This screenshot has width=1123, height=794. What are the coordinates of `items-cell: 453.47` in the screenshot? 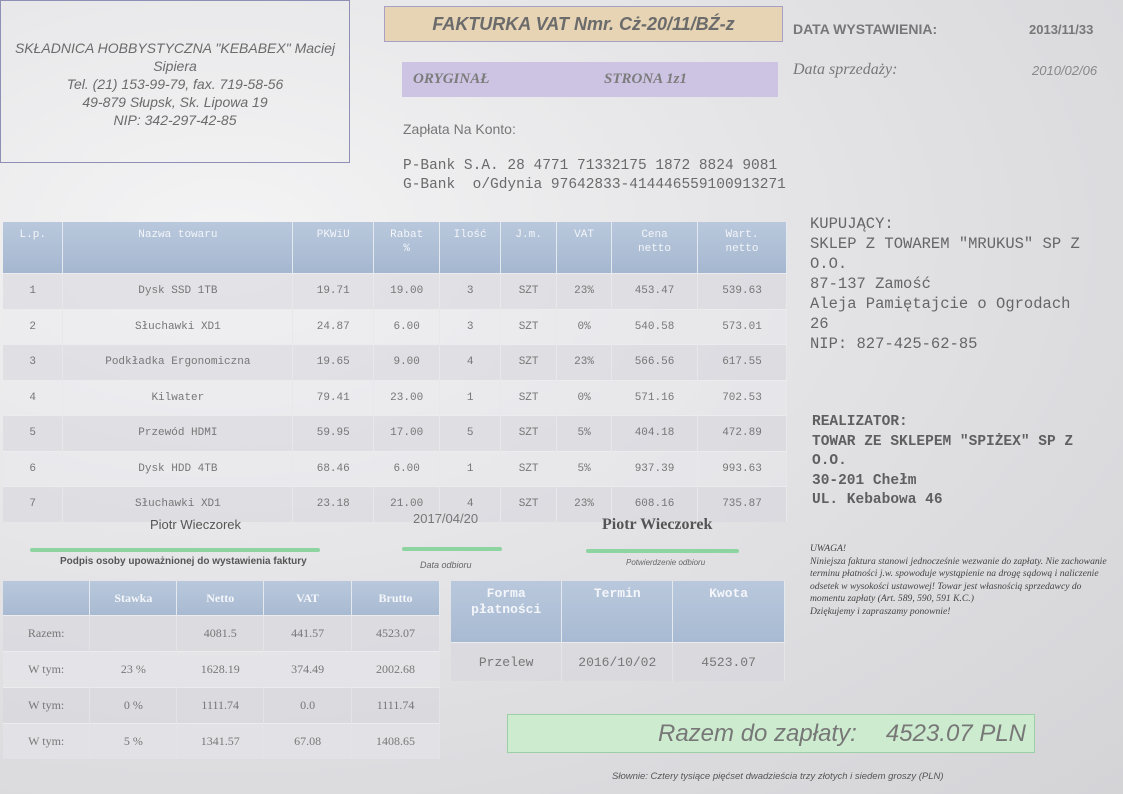 It's located at (654, 291).